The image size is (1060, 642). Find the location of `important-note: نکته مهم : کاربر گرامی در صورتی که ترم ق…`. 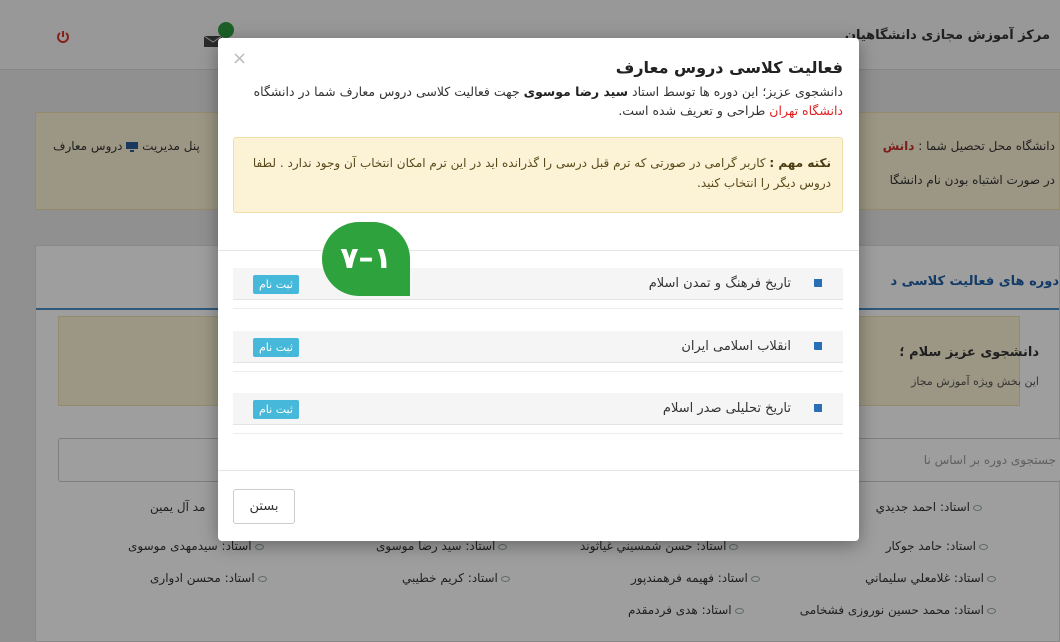

important-note: نکته مهم : کاربر گرامی در صورتی که ترم ق… is located at coordinates (538, 175).